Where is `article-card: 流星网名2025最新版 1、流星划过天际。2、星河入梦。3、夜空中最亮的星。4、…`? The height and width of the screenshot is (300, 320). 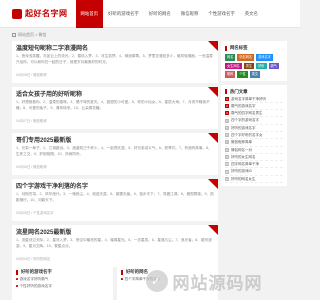
article-card: 流星网名2025最新版 1、流星划过天际。2、星河入梦。3、夜空中最亮的星。4、… is located at coordinates (115, 246).